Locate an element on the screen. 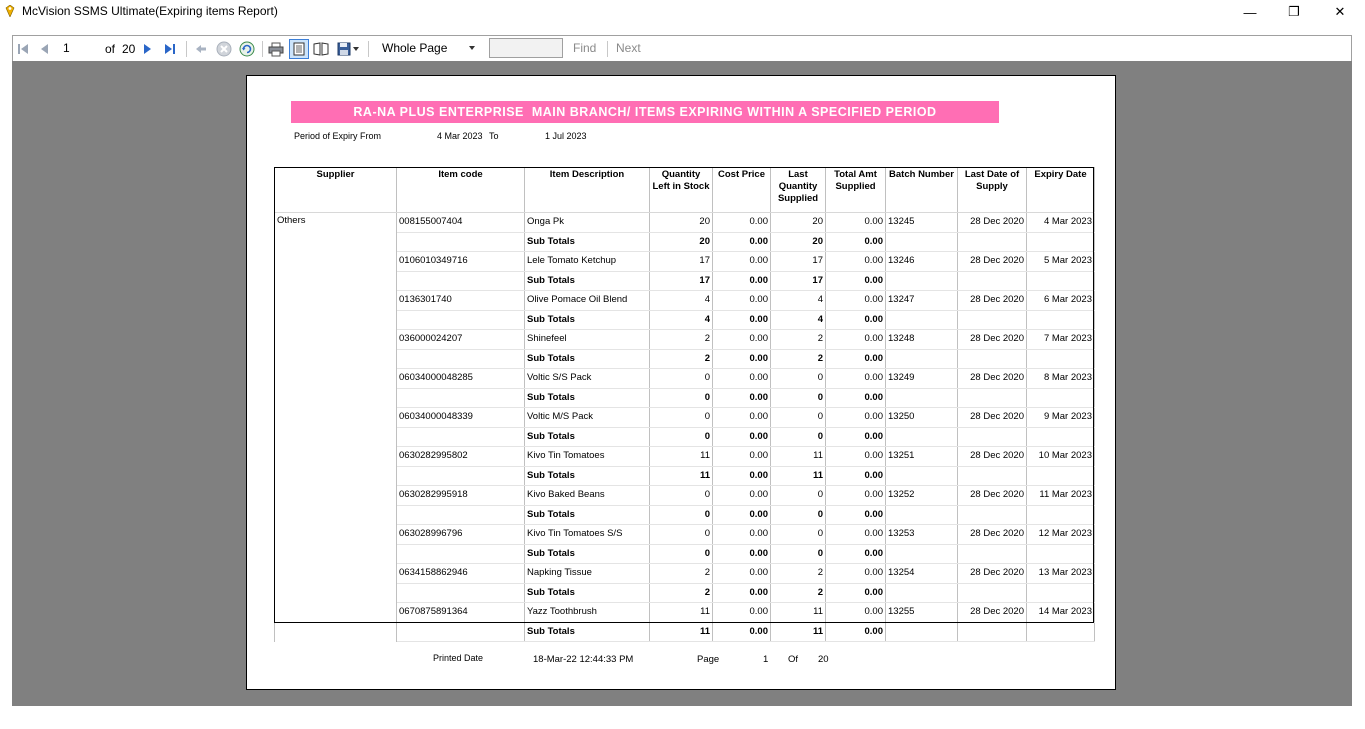  next-page-button is located at coordinates (148, 49).